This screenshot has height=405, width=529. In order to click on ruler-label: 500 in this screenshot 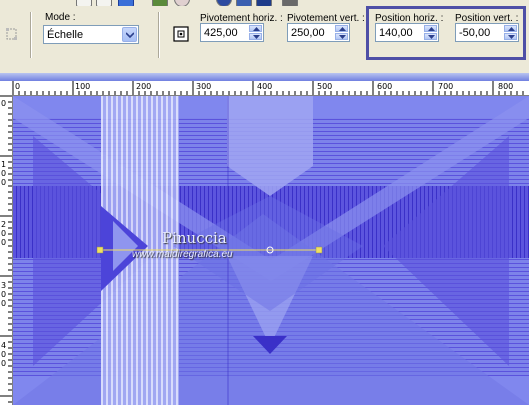, I will do `click(325, 86)`.